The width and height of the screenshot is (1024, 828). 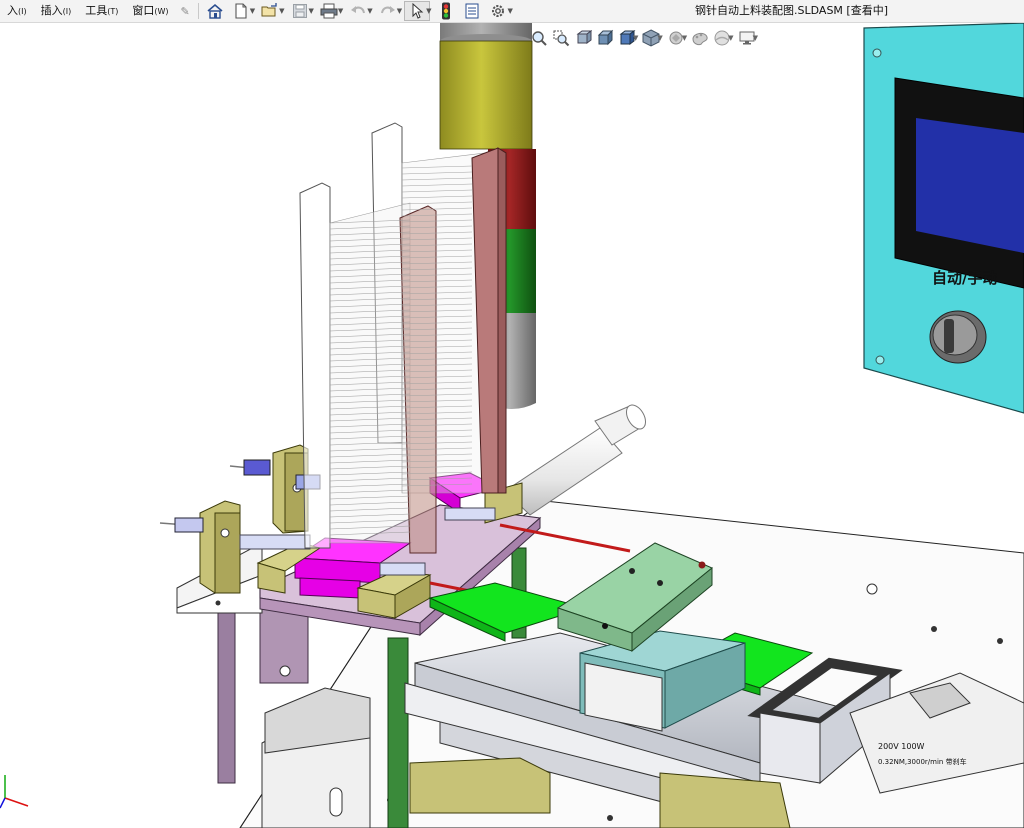 I want to click on menu-item-insert-partial: 入(I), so click(x=17, y=11).